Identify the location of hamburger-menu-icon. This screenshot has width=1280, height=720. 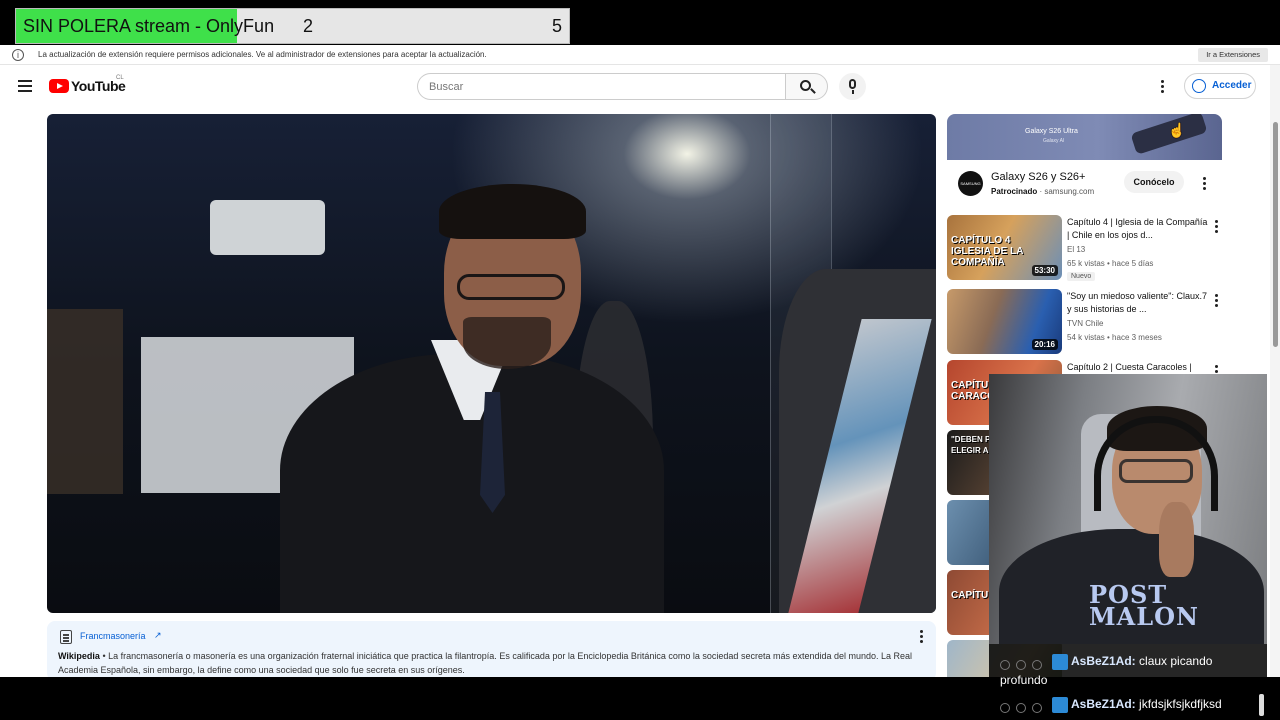
(25, 86).